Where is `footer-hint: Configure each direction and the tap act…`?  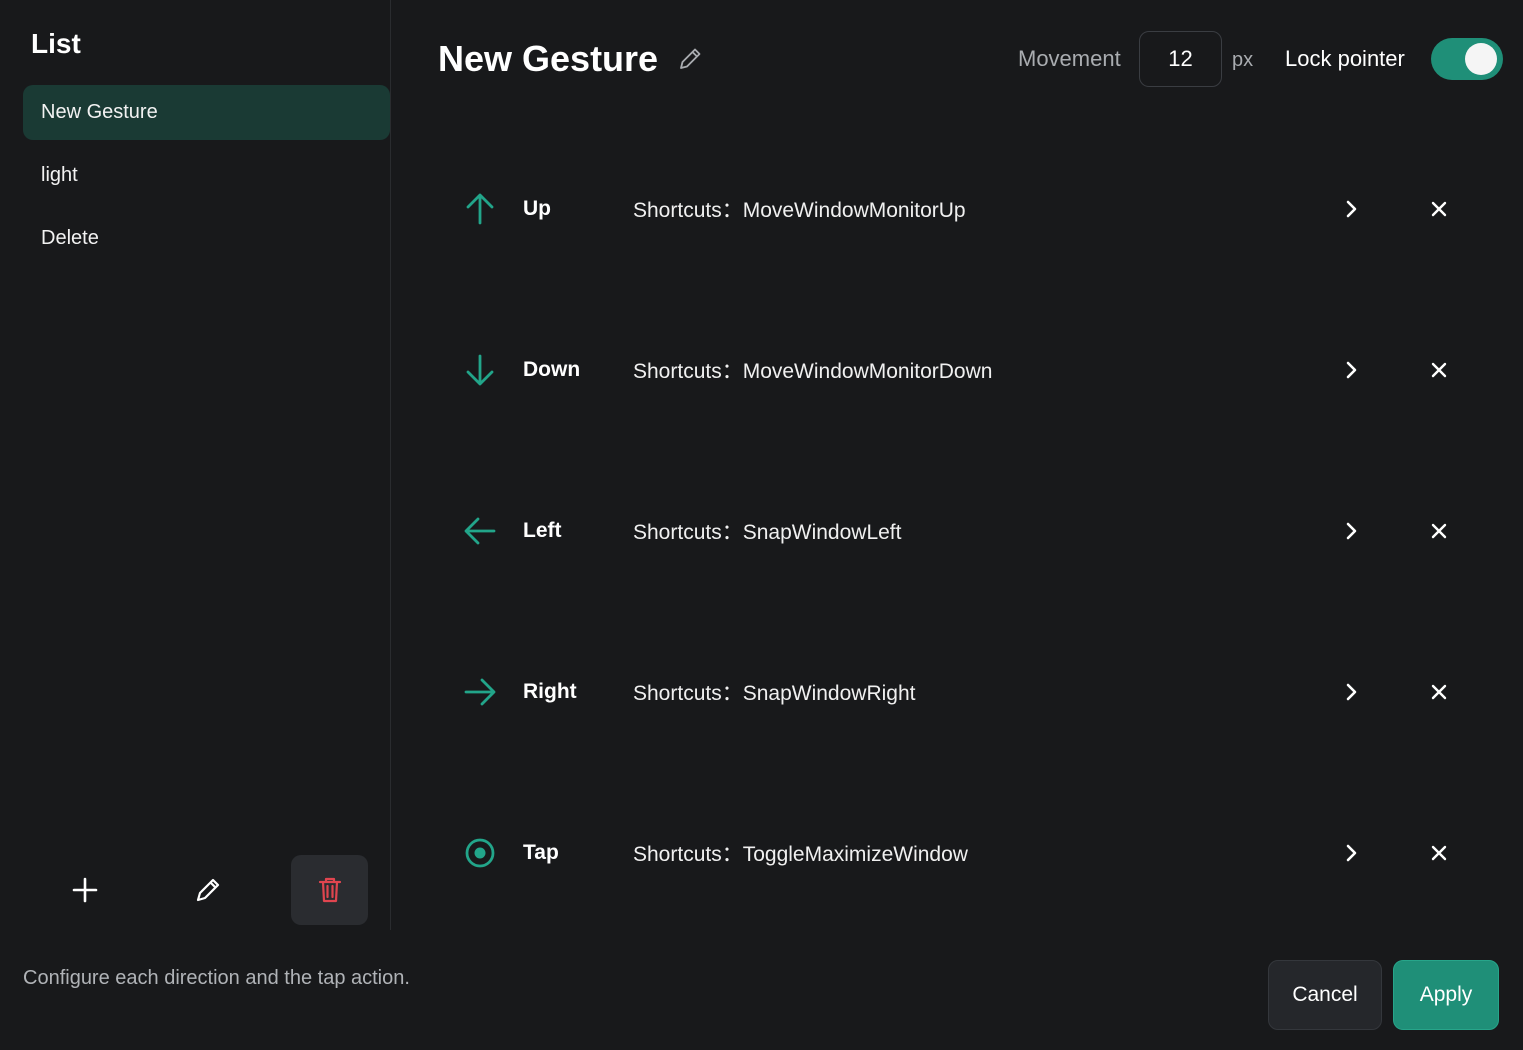 footer-hint: Configure each direction and the tap act… is located at coordinates (216, 978).